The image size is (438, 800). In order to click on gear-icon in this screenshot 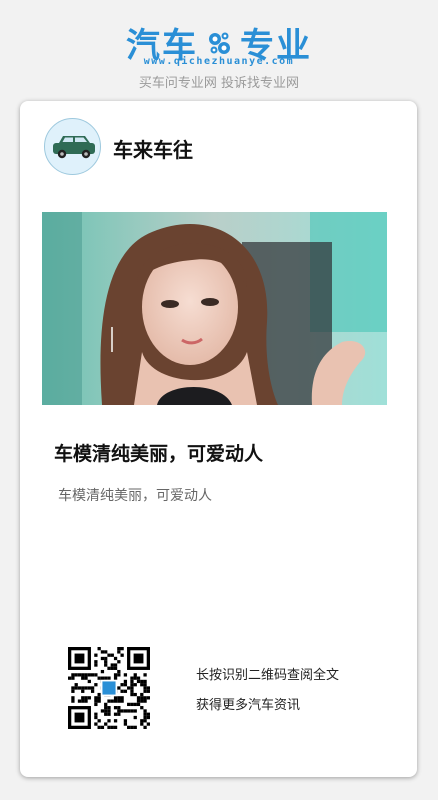, I will do `click(219, 43)`.